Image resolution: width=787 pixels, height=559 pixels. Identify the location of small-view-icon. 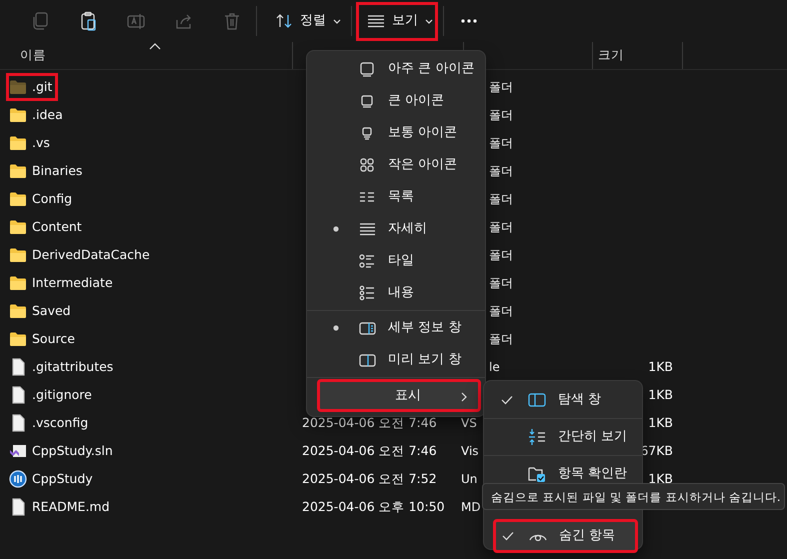
(367, 165).